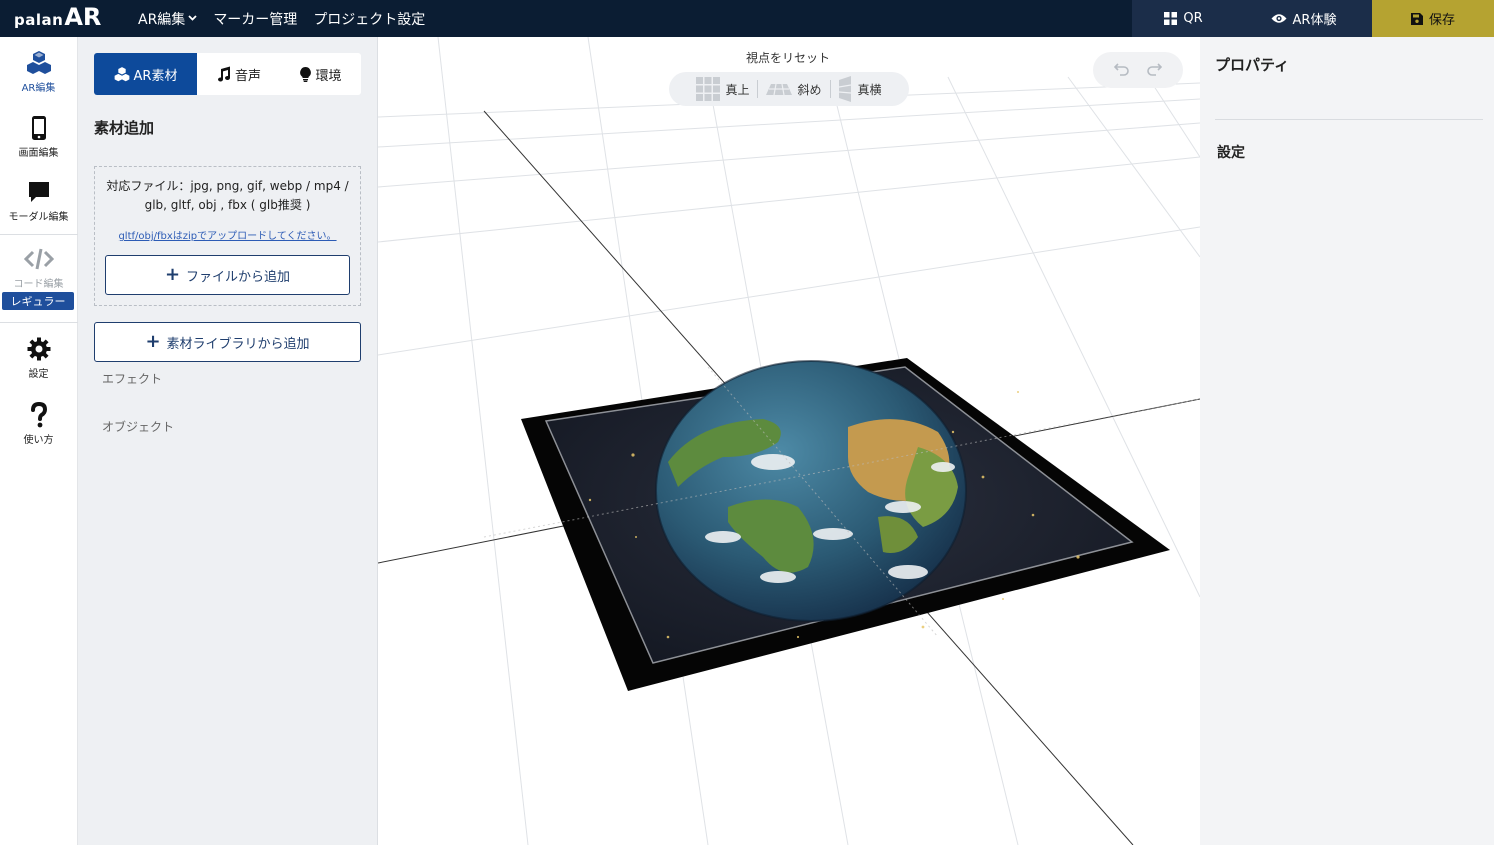 The height and width of the screenshot is (845, 1494). I want to click on sidebar-item-code-edit-label: コード編集, so click(38, 284).